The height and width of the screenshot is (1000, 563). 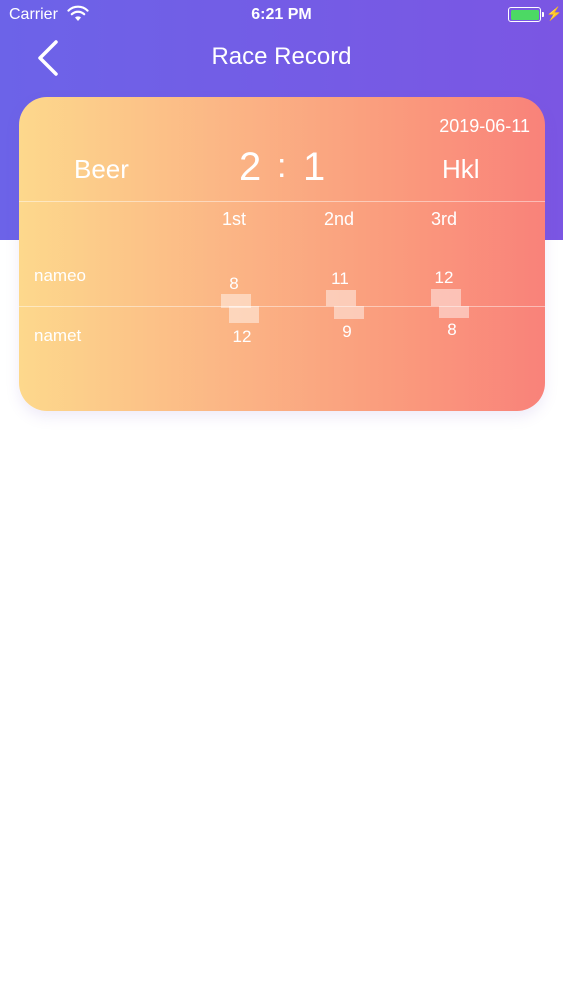 What do you see at coordinates (461, 169) in the screenshot?
I see `team-right-name: Hkl` at bounding box center [461, 169].